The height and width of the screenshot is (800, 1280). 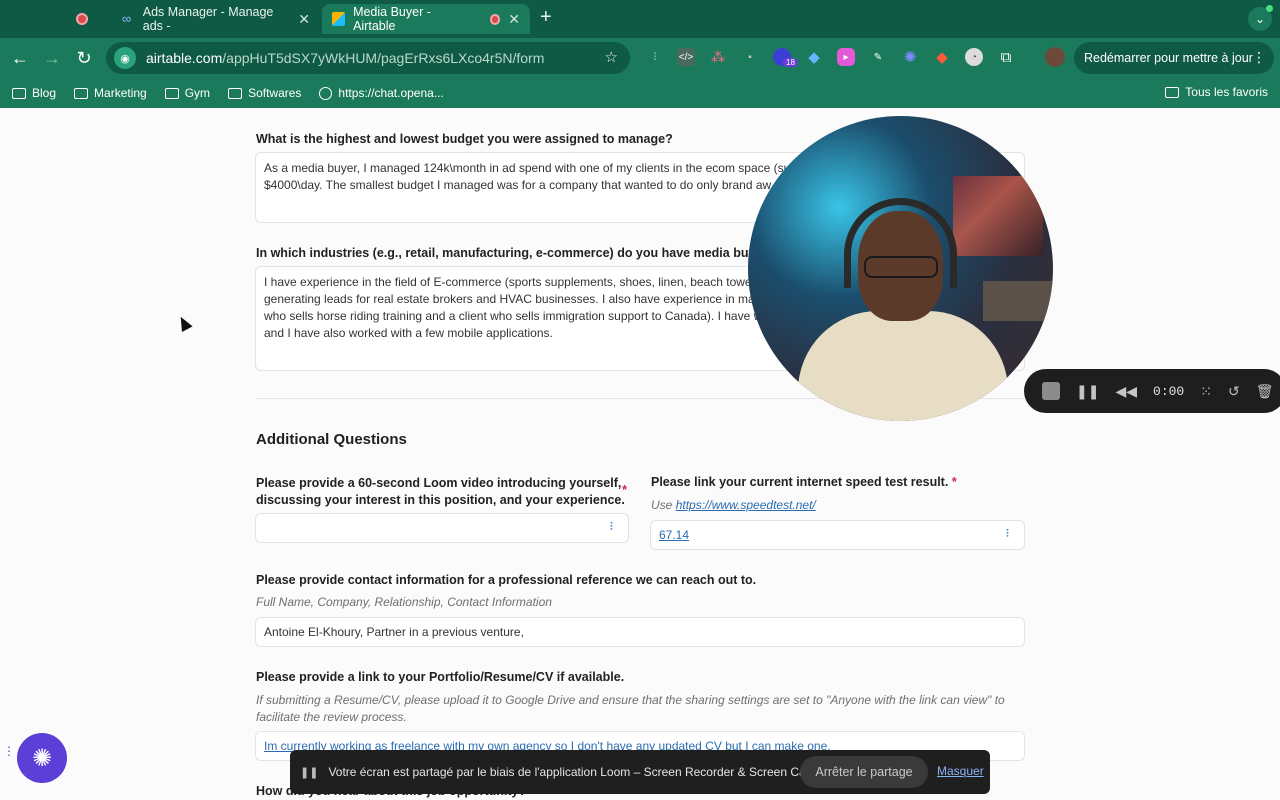 What do you see at coordinates (326, 93) in the screenshot?
I see `openai-icon` at bounding box center [326, 93].